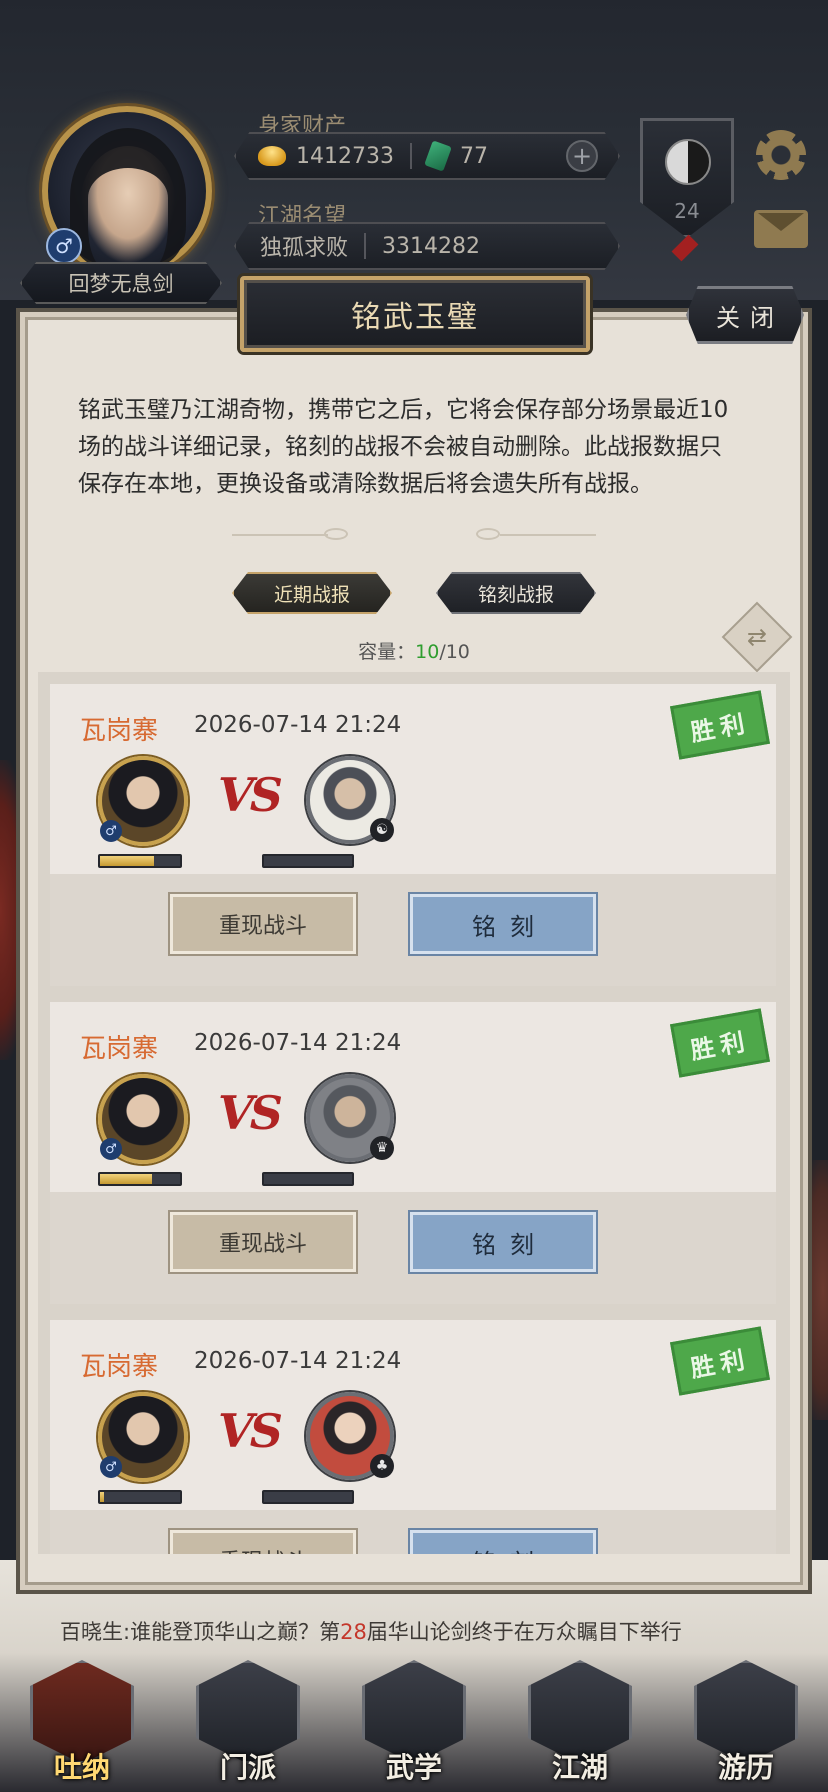 This screenshot has height=1792, width=828. What do you see at coordinates (312, 593) in the screenshot?
I see `tab-recent-reports: 近期战报` at bounding box center [312, 593].